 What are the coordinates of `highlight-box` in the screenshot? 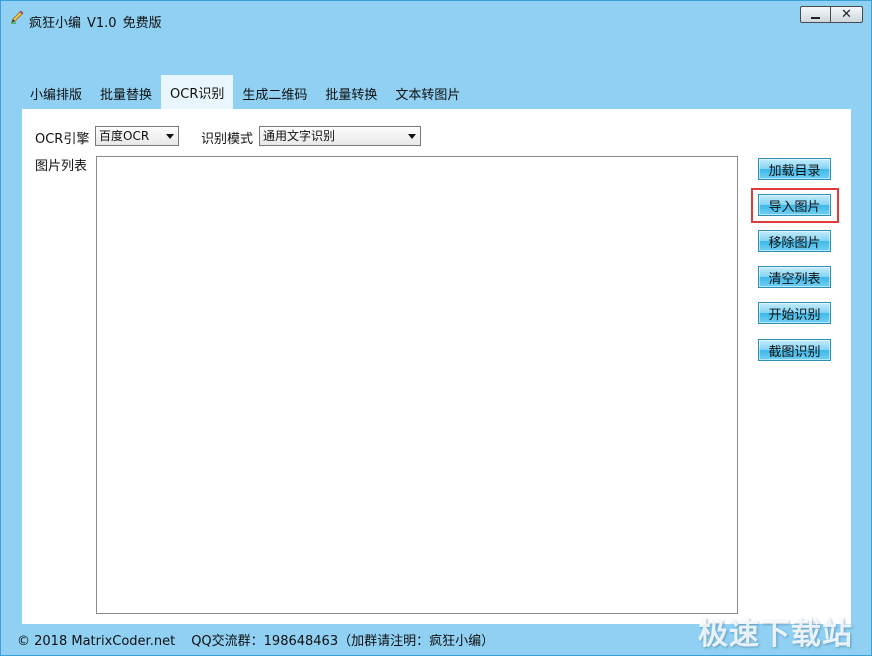 It's located at (795, 205).